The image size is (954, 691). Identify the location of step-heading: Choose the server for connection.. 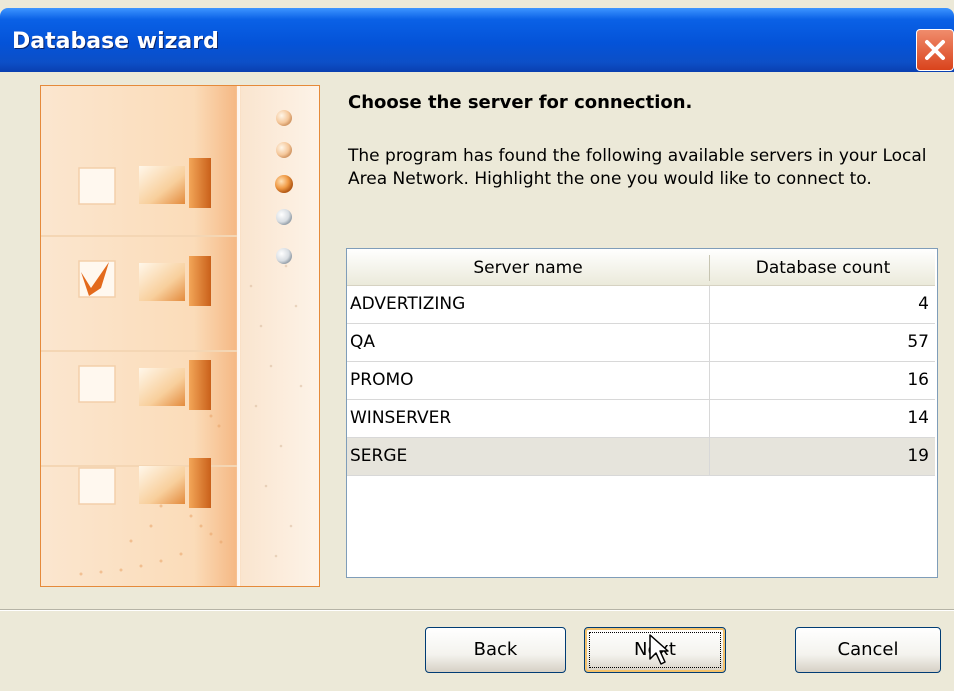
(520, 102).